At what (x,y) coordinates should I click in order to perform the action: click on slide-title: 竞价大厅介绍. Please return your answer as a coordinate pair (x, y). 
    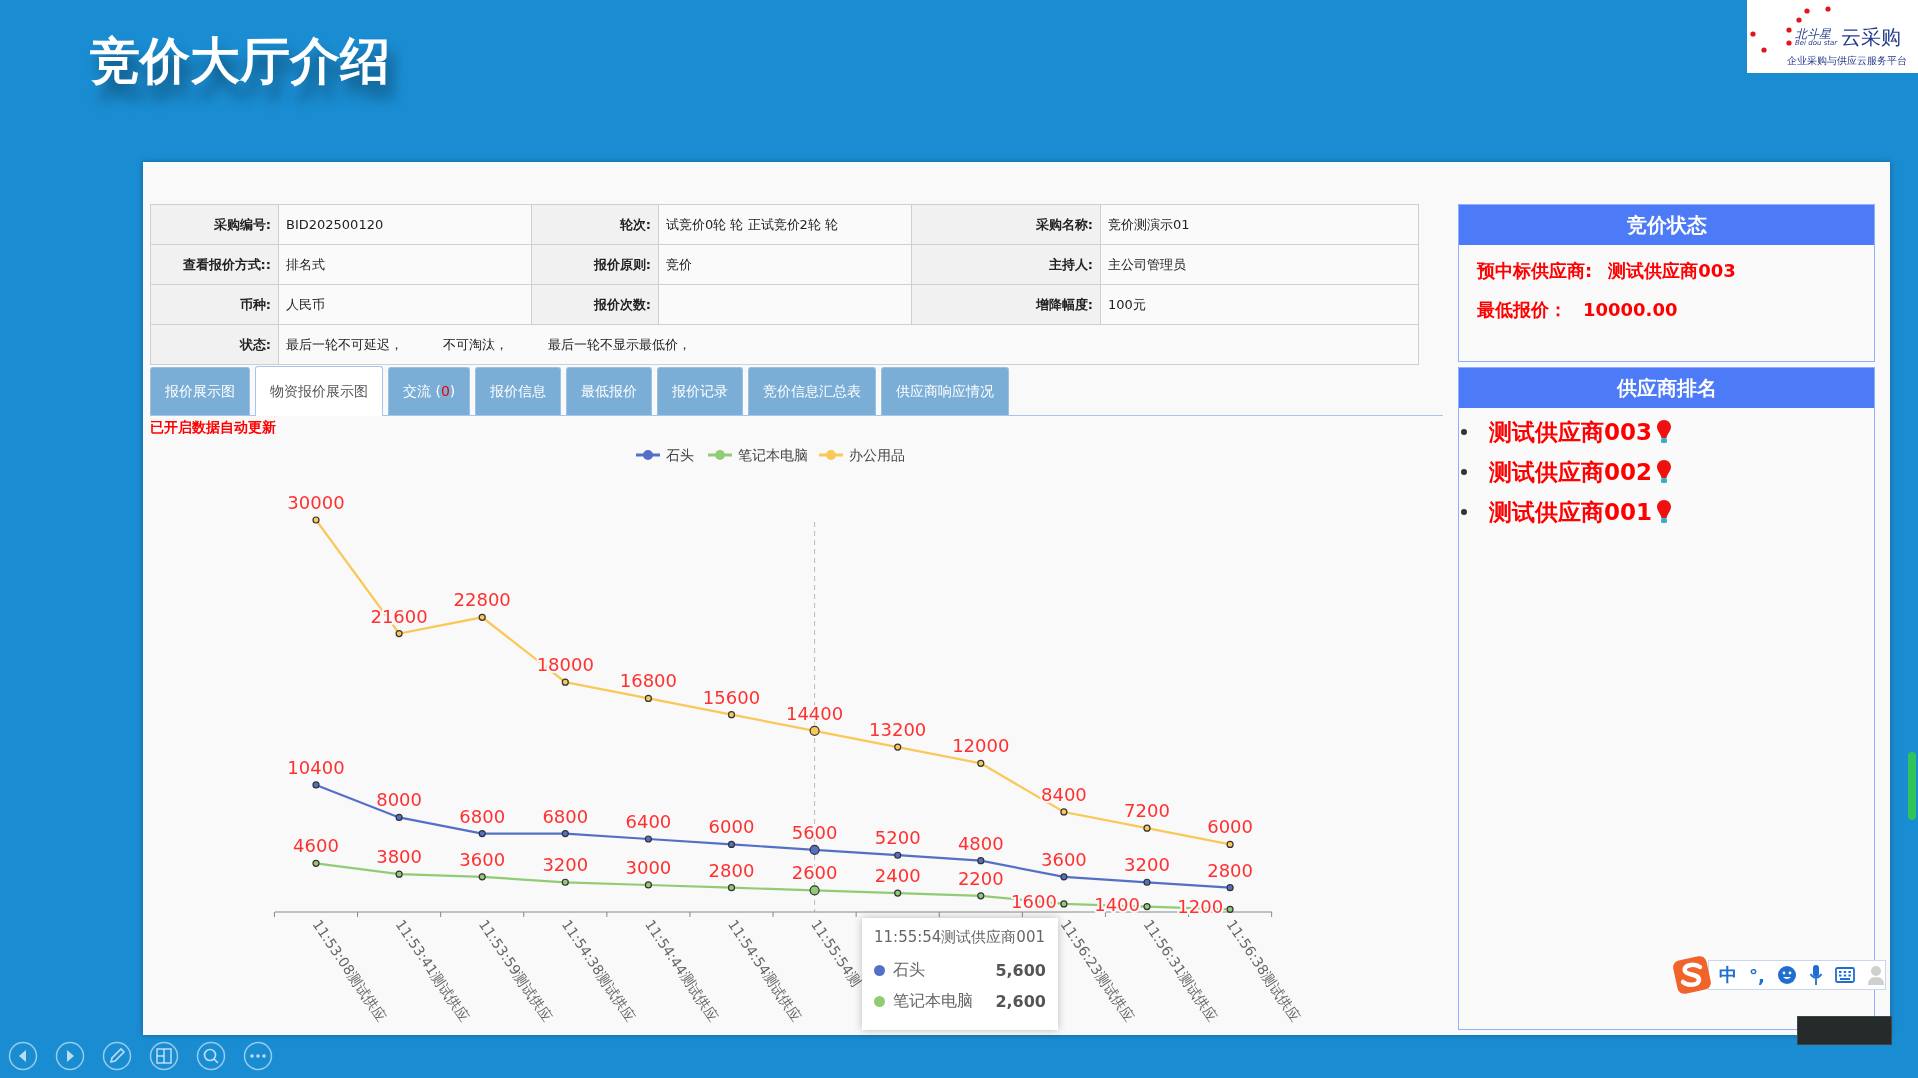
    Looking at the image, I should click on (240, 61).